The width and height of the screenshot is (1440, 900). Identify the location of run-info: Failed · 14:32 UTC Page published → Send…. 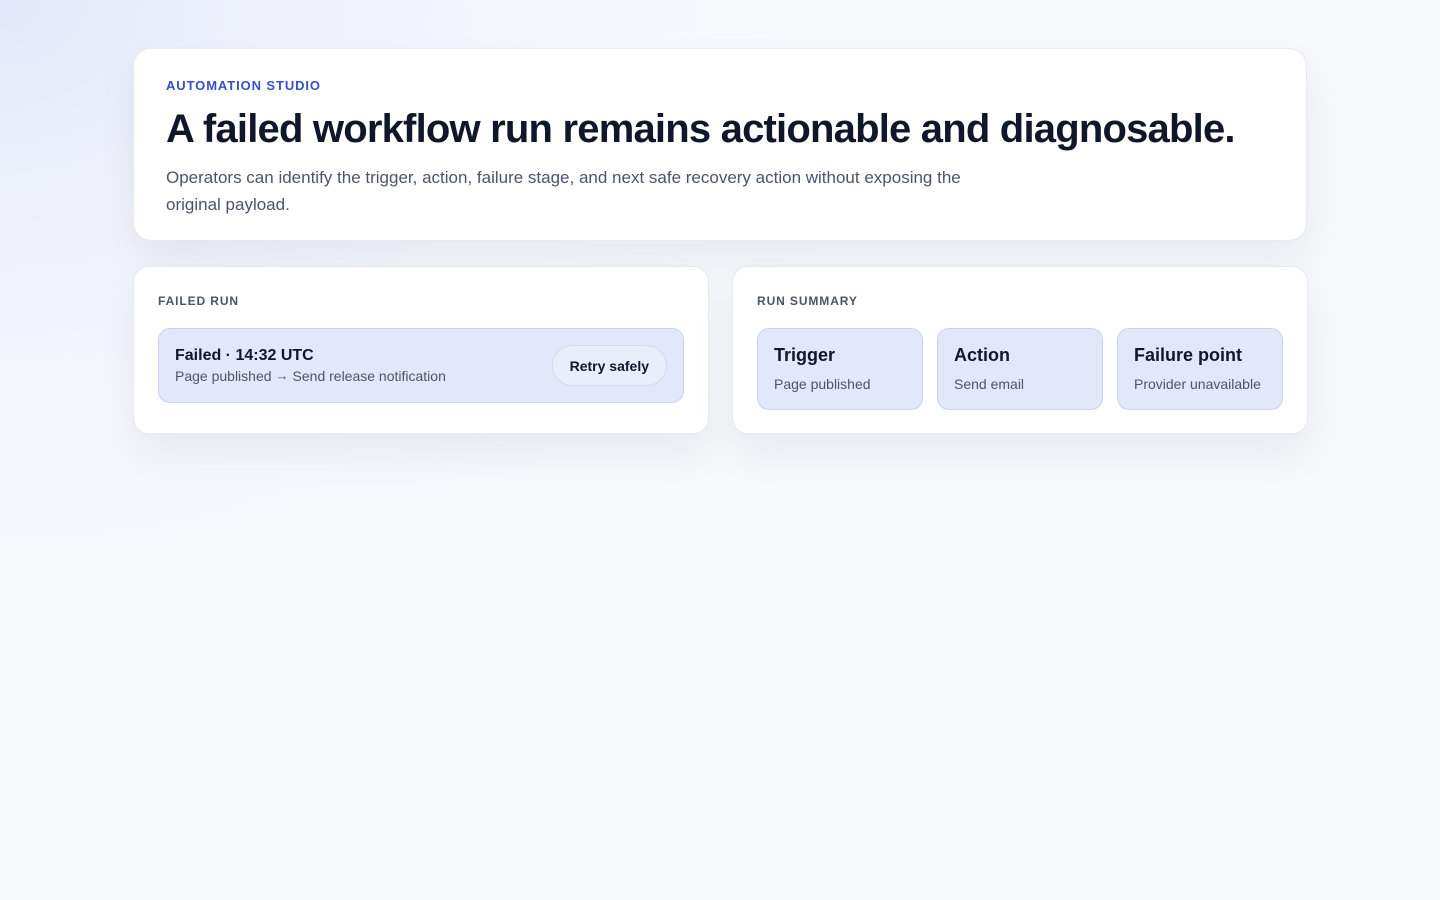
(310, 365).